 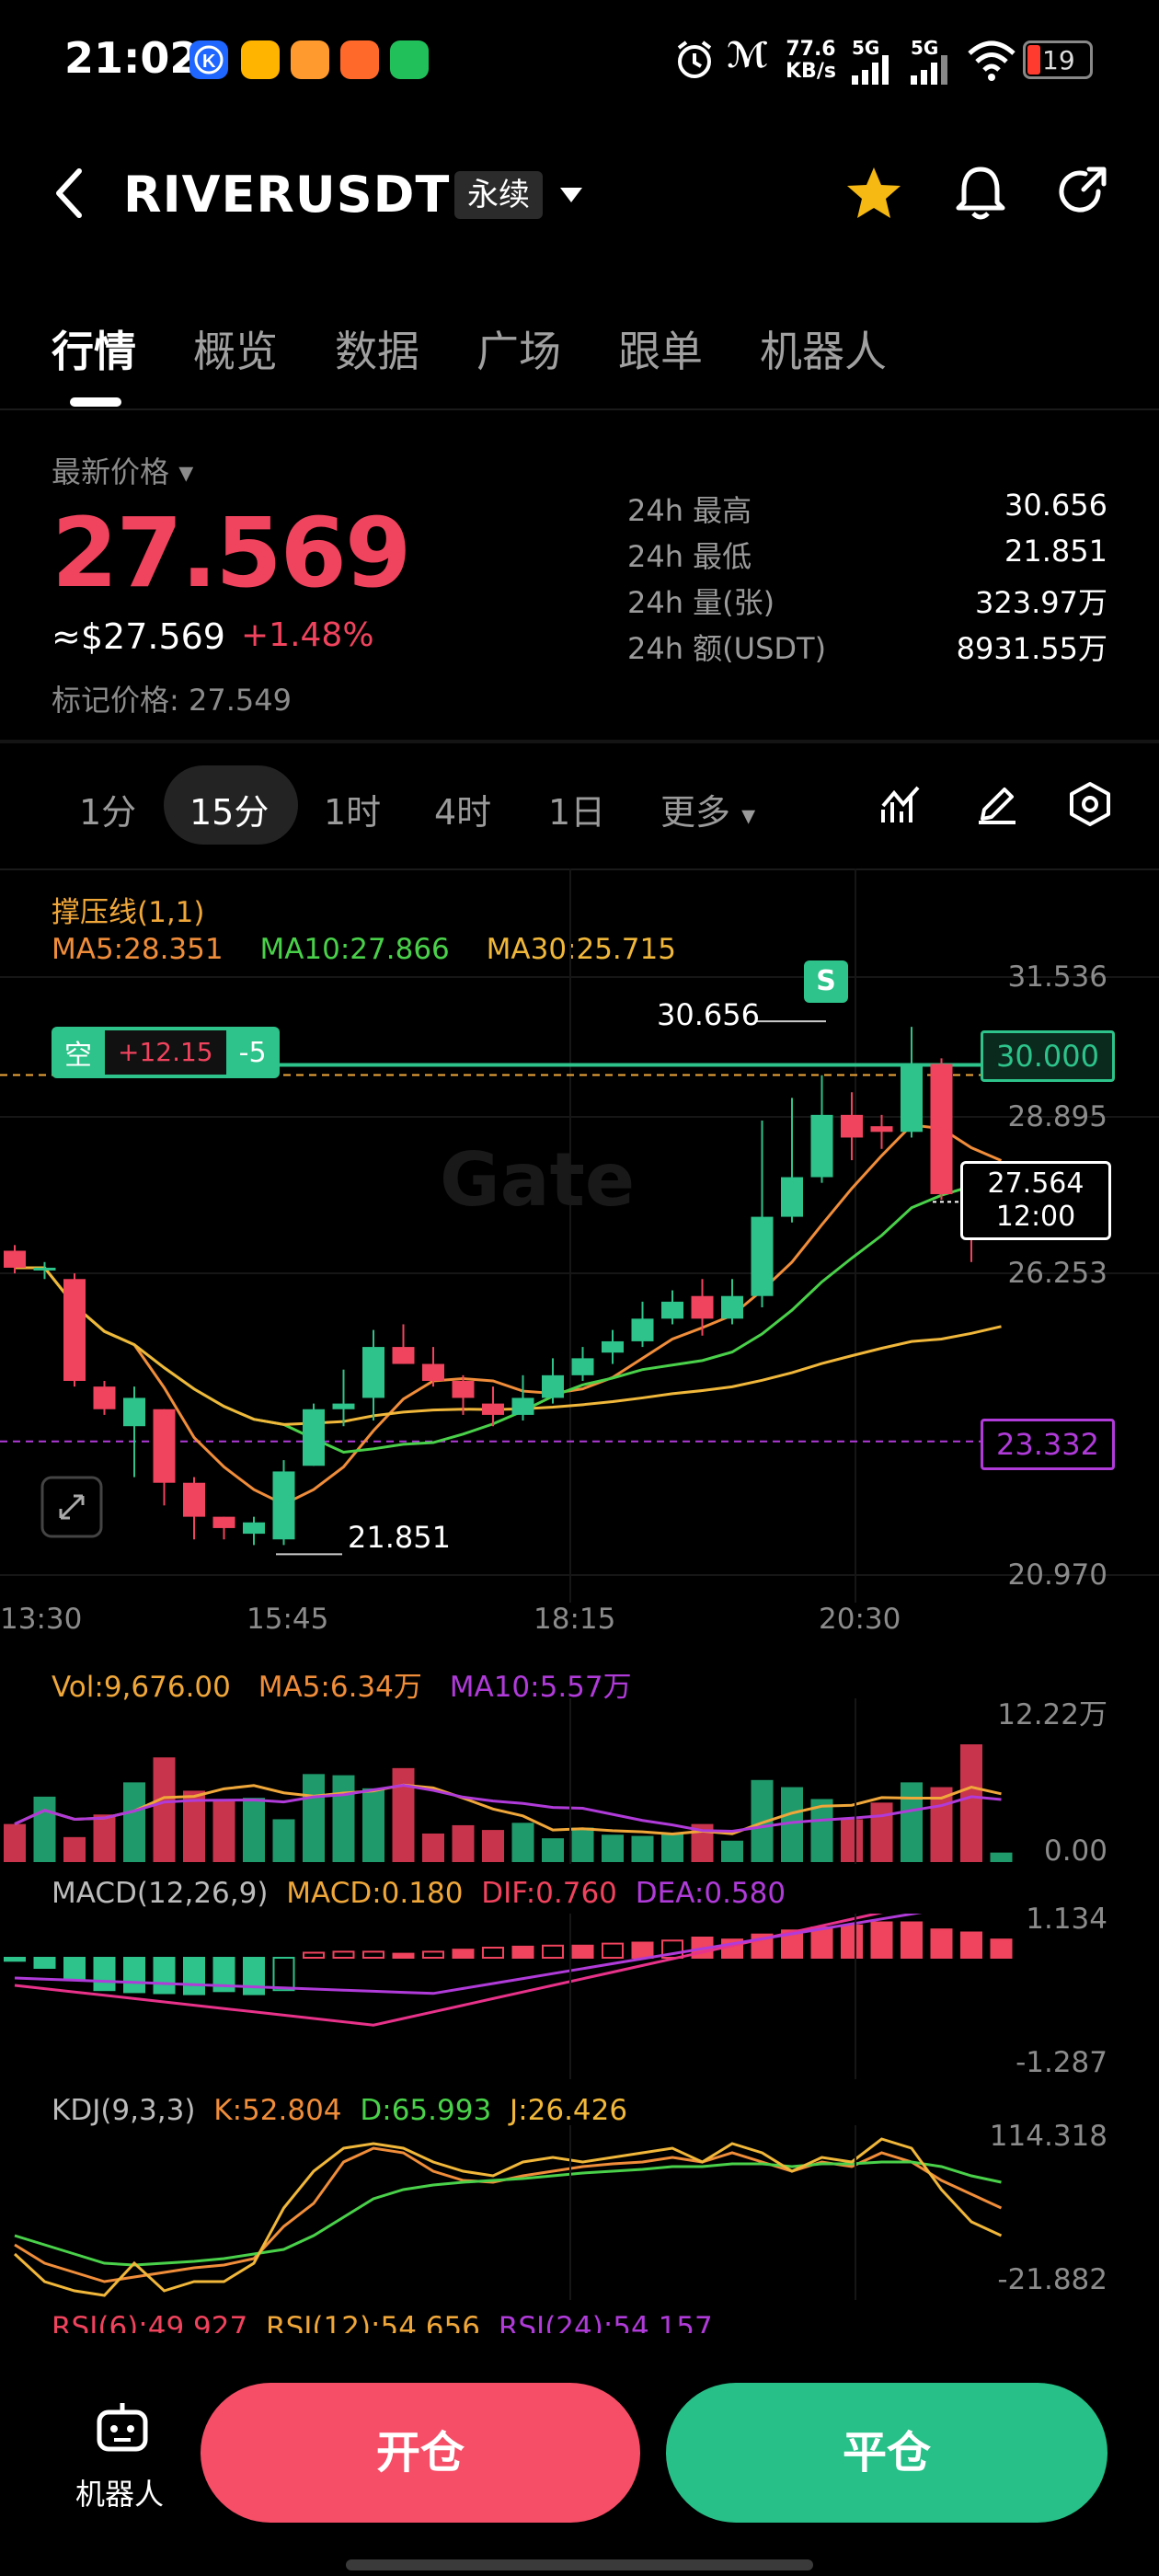 I want to click on x-axis-label: 15:45, so click(x=288, y=1619).